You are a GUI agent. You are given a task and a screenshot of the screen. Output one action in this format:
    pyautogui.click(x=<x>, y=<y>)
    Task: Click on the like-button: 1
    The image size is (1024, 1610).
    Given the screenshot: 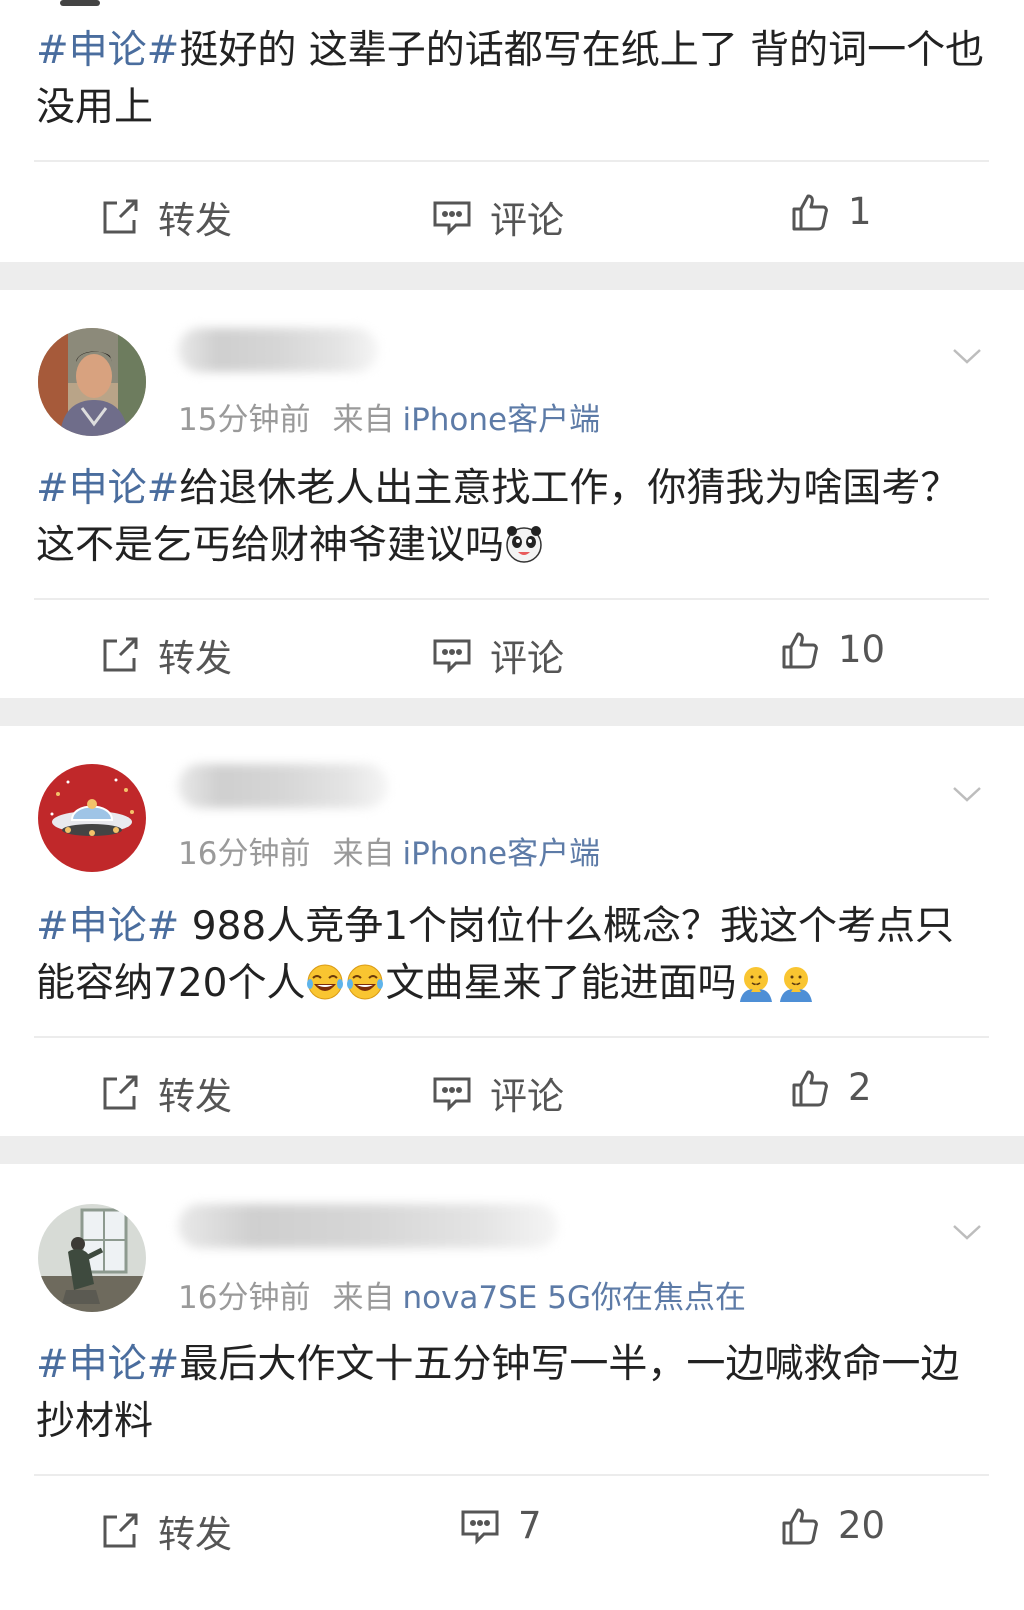 What is the action you would take?
    pyautogui.click(x=831, y=211)
    